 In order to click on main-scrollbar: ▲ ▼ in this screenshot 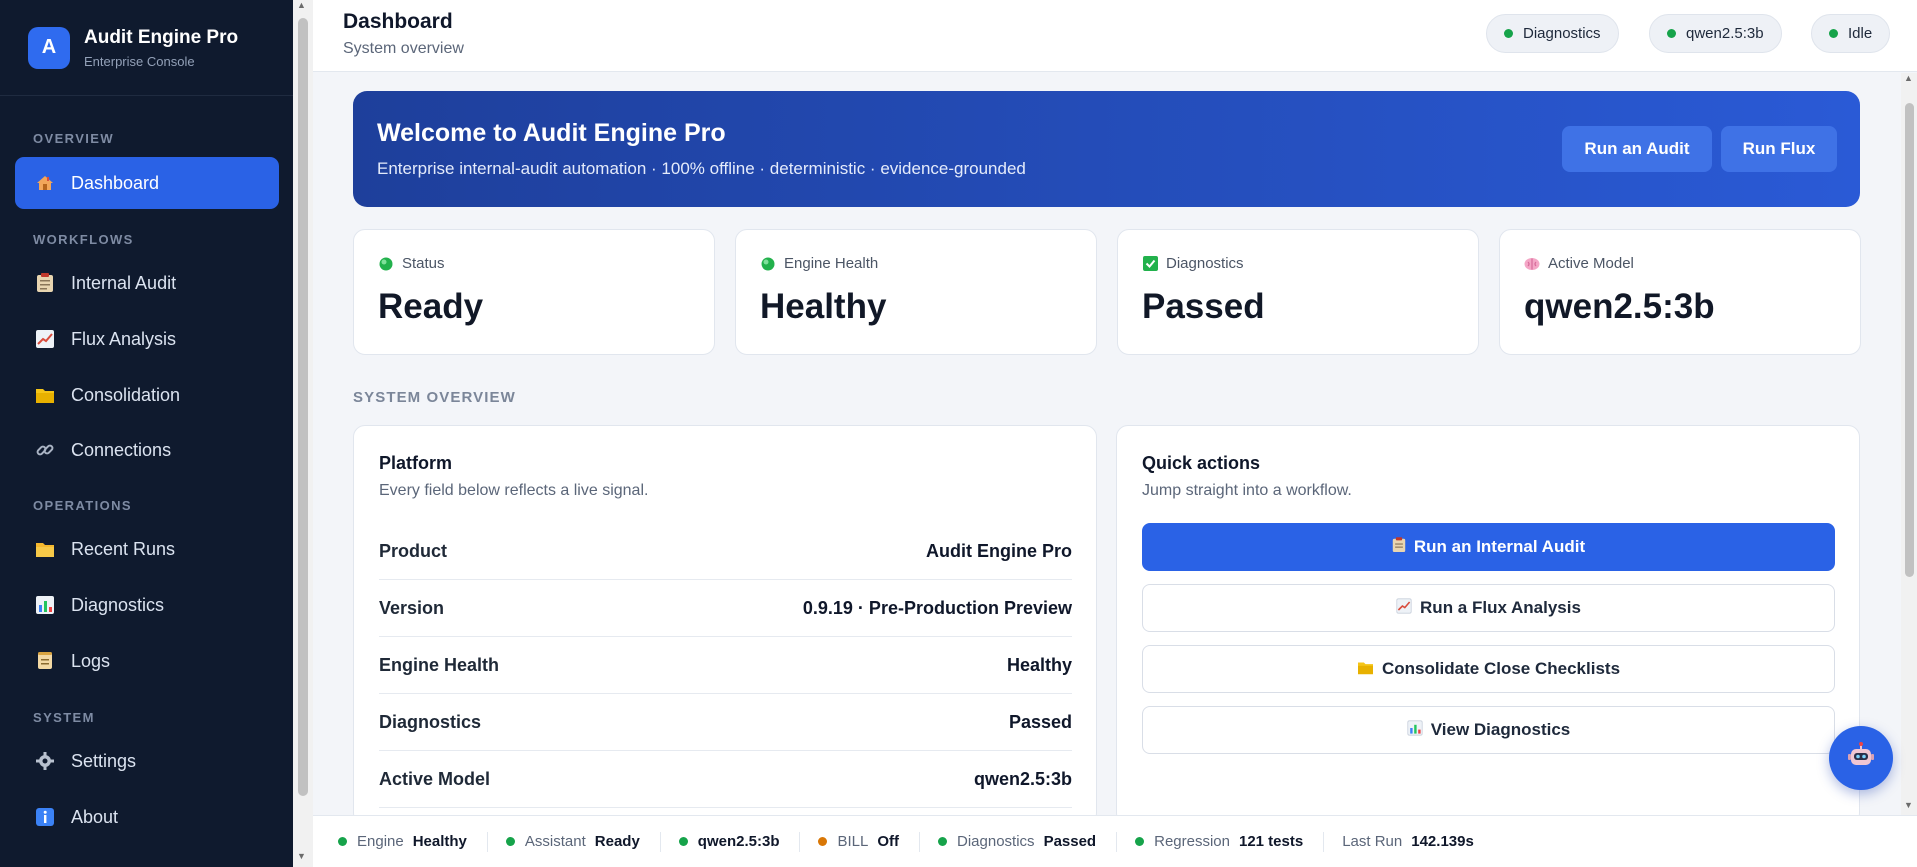, I will do `click(1909, 444)`.